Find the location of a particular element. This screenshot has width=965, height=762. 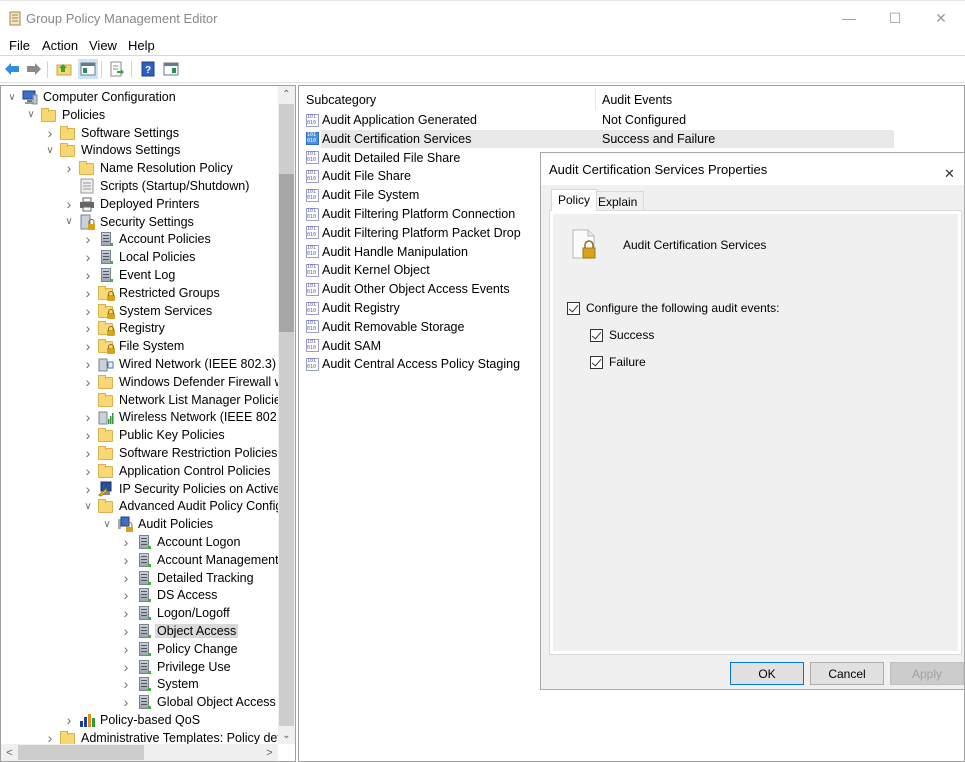

tree-item: › DS Access is located at coordinates (169, 595).